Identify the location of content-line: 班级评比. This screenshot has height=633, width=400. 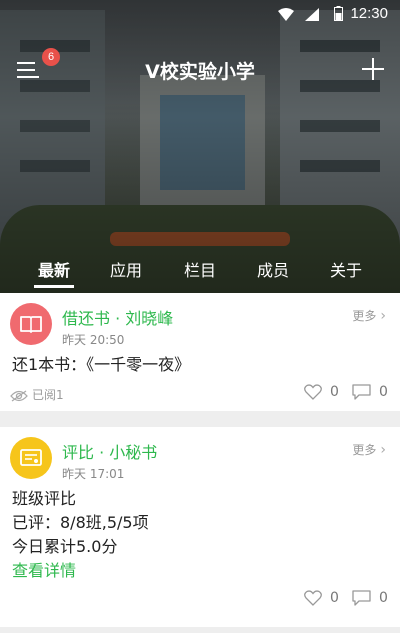
(44, 498).